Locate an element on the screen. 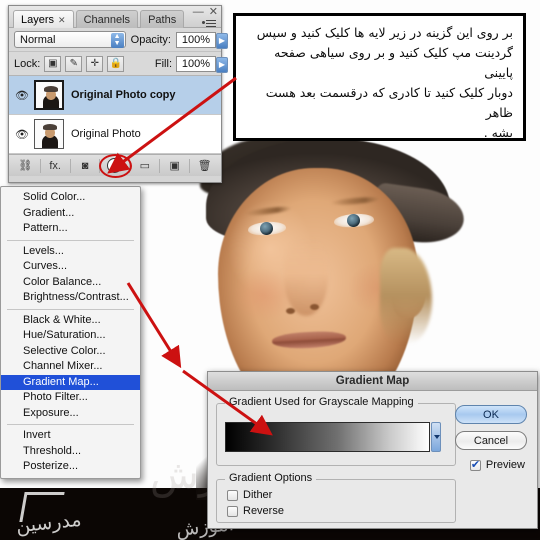  opacity-chevron-icon: ▶ is located at coordinates (222, 40).